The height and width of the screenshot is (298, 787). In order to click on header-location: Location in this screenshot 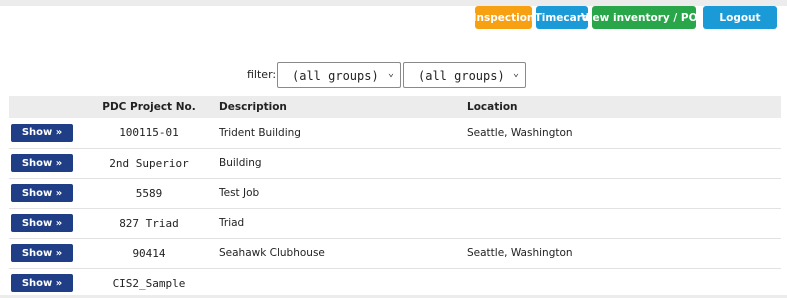, I will do `click(492, 107)`.